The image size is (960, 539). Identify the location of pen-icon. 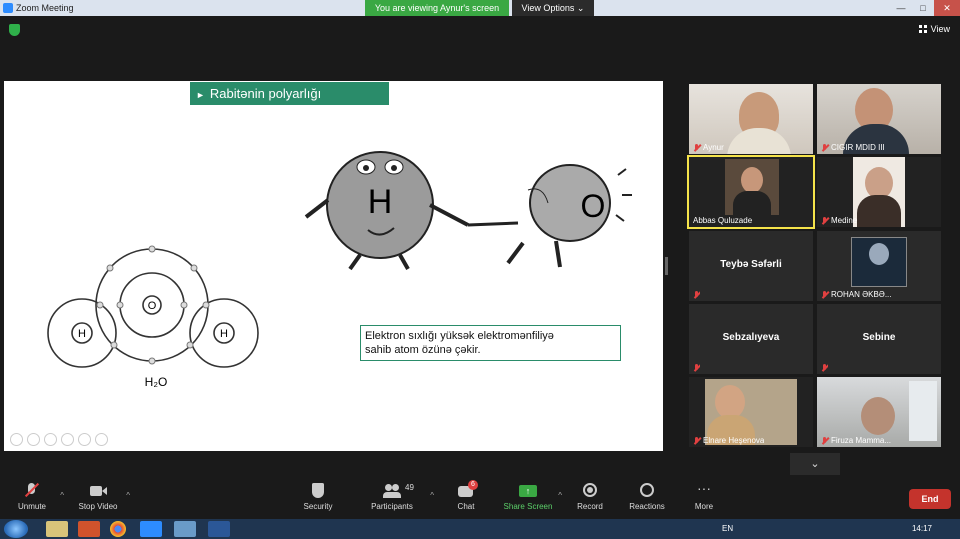
(50, 439).